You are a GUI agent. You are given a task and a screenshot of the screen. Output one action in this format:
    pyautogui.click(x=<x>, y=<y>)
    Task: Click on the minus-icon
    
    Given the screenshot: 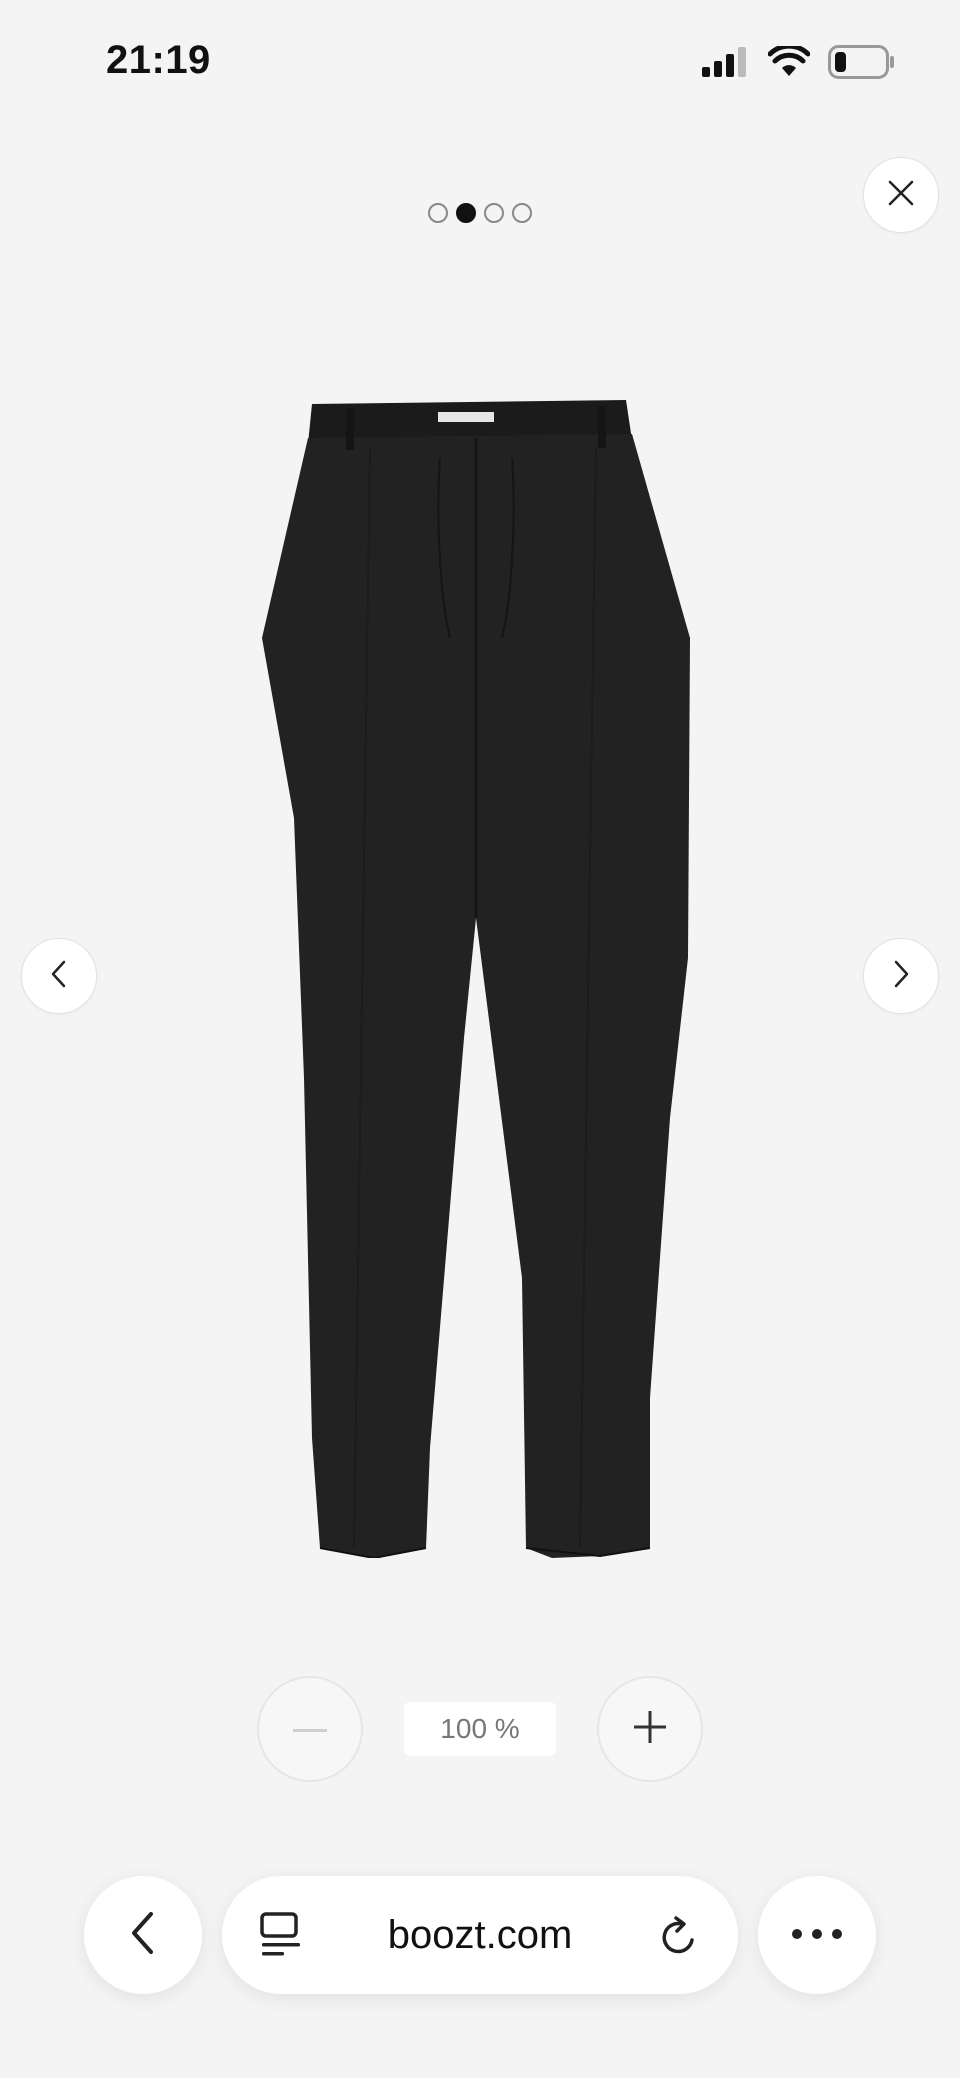 What is the action you would take?
    pyautogui.click(x=310, y=1729)
    